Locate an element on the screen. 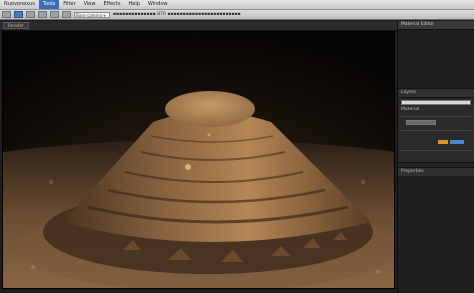 This screenshot has width=474, height=293. properties-label: Properties is located at coordinates (412, 171).